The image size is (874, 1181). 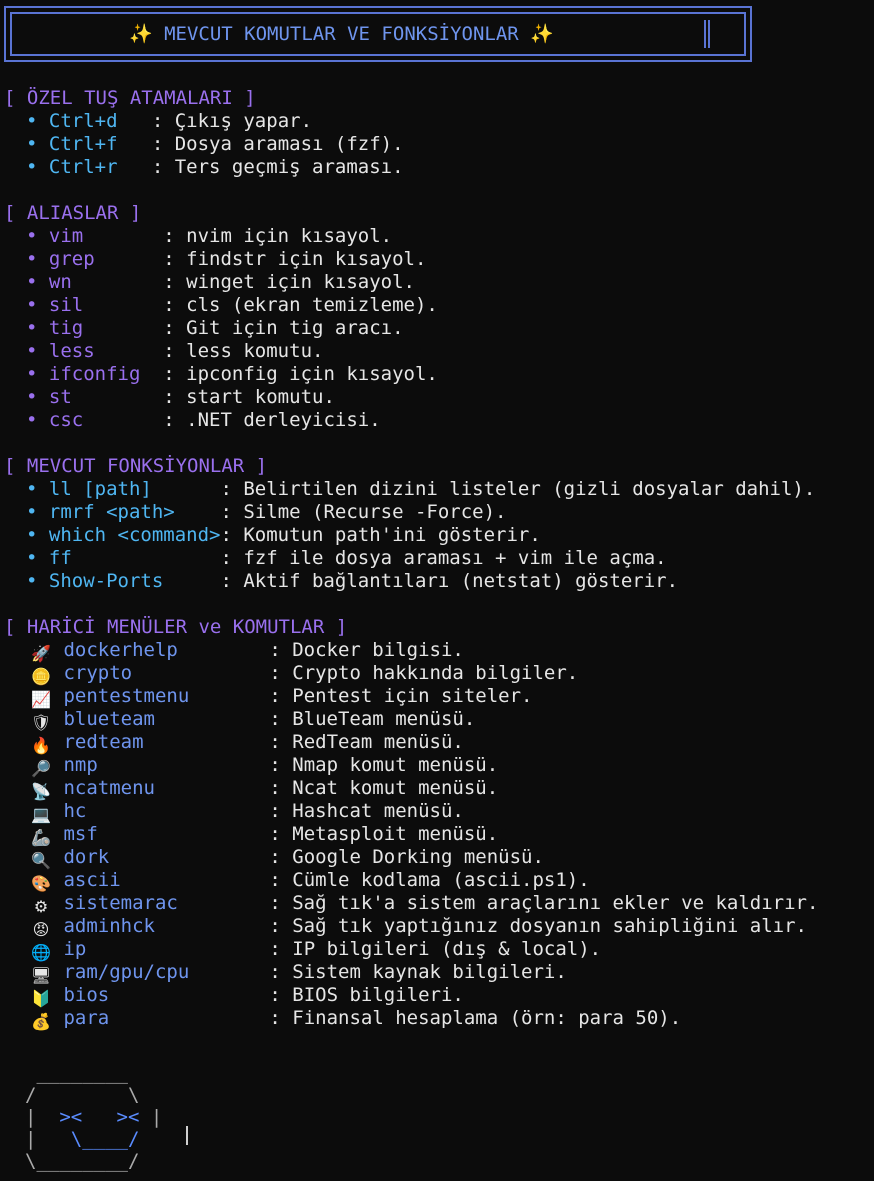 What do you see at coordinates (66, 420) in the screenshot?
I see `alias-name: csc` at bounding box center [66, 420].